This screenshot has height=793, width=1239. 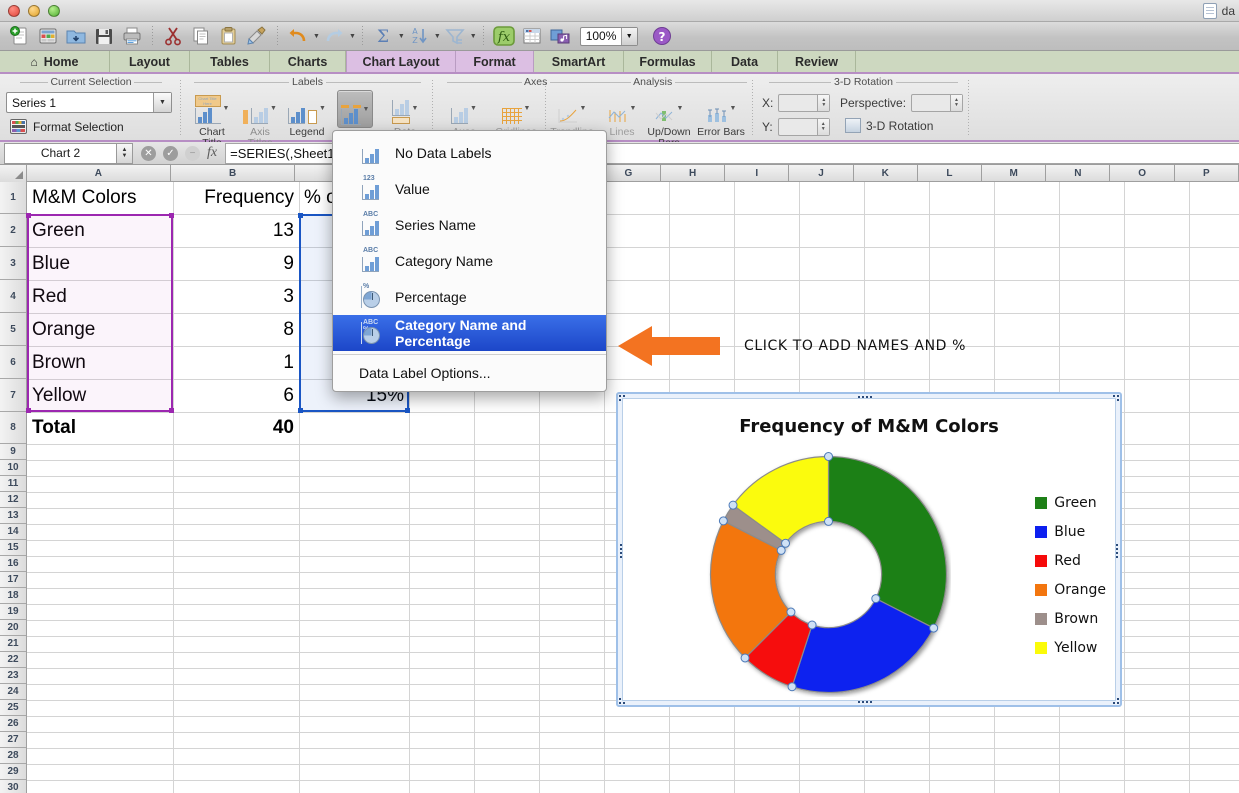 What do you see at coordinates (469, 189) in the screenshot?
I see `menu-item-value: 123 Value` at bounding box center [469, 189].